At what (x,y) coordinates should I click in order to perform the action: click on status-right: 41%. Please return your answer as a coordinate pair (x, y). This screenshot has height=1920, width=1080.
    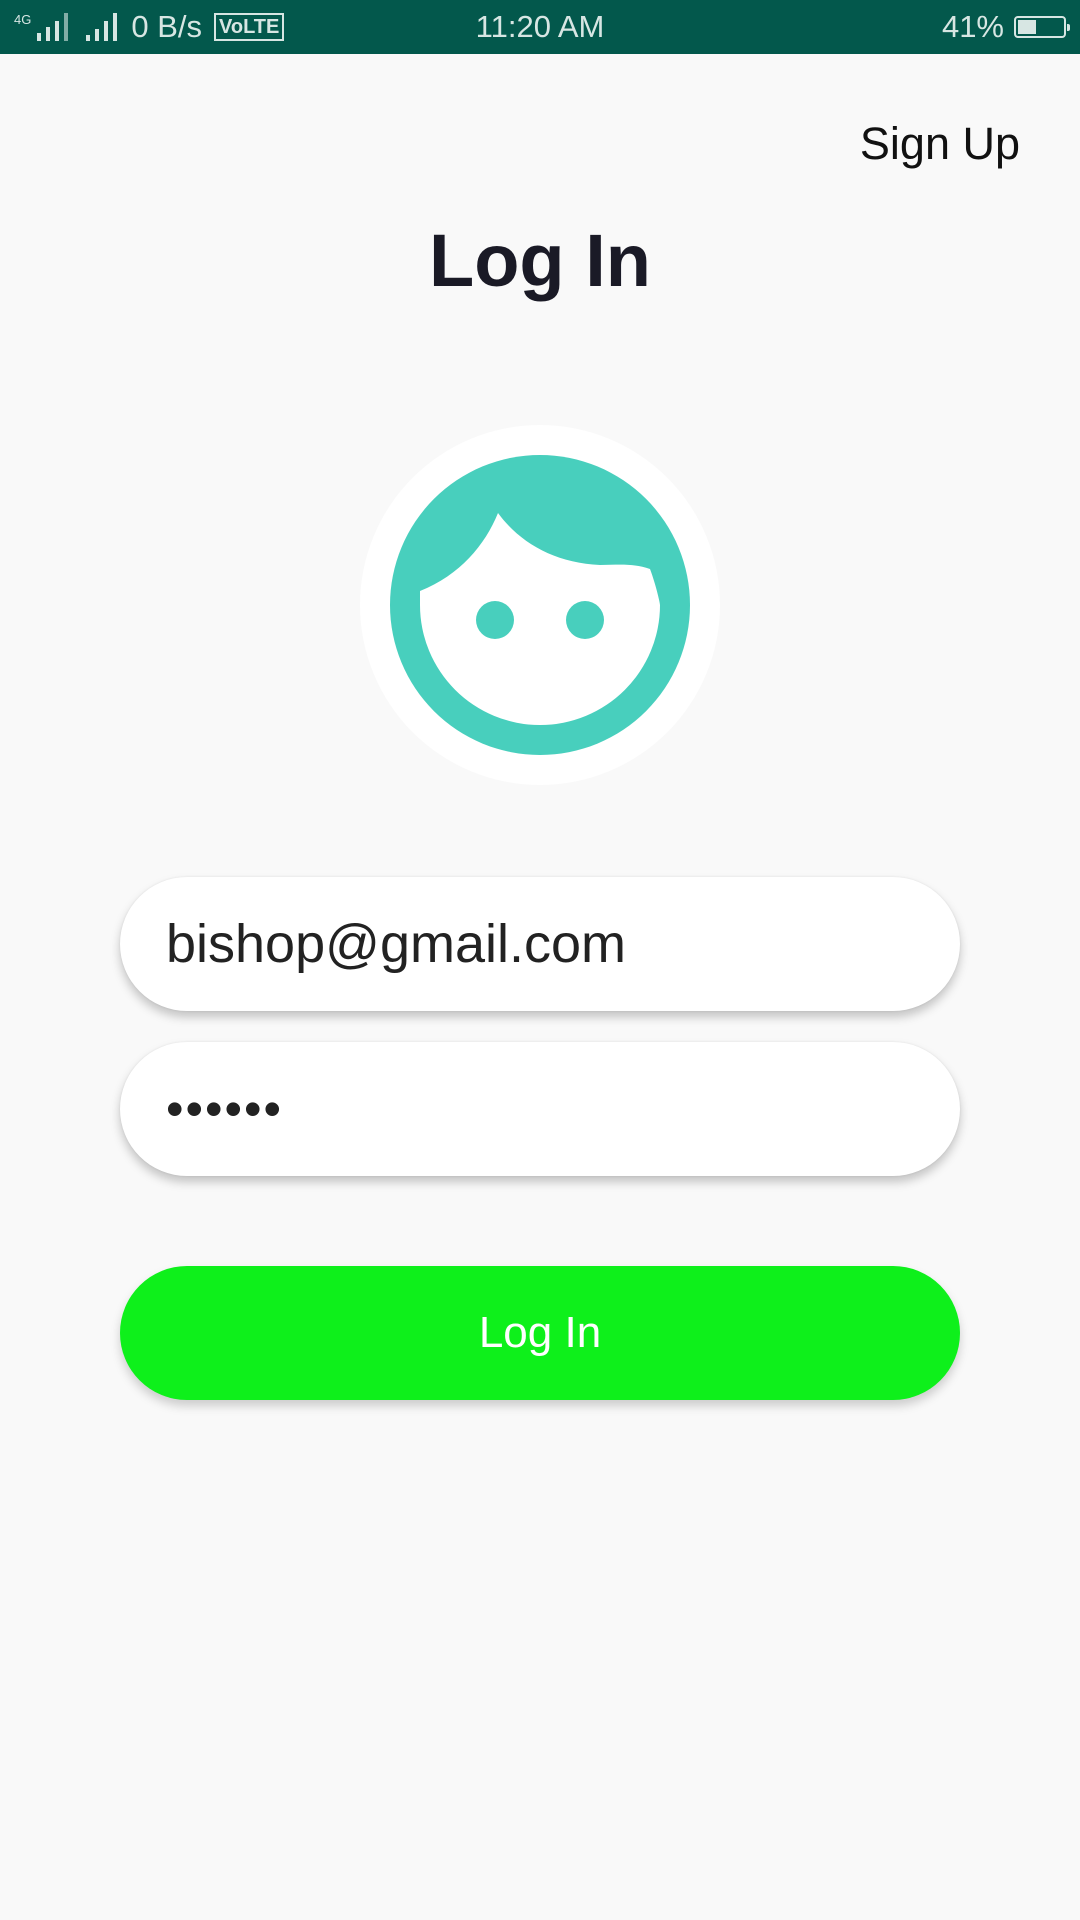
    Looking at the image, I should click on (1005, 27).